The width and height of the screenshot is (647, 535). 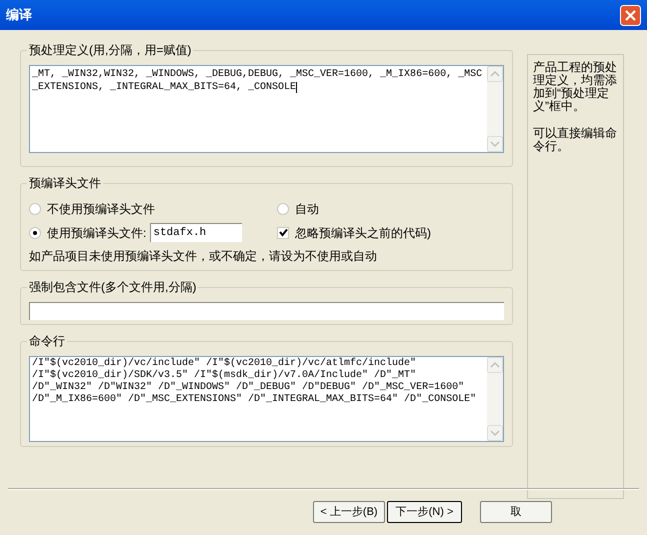 What do you see at coordinates (87, 233) in the screenshot?
I see `radio-option: 使用预编译头文件:` at bounding box center [87, 233].